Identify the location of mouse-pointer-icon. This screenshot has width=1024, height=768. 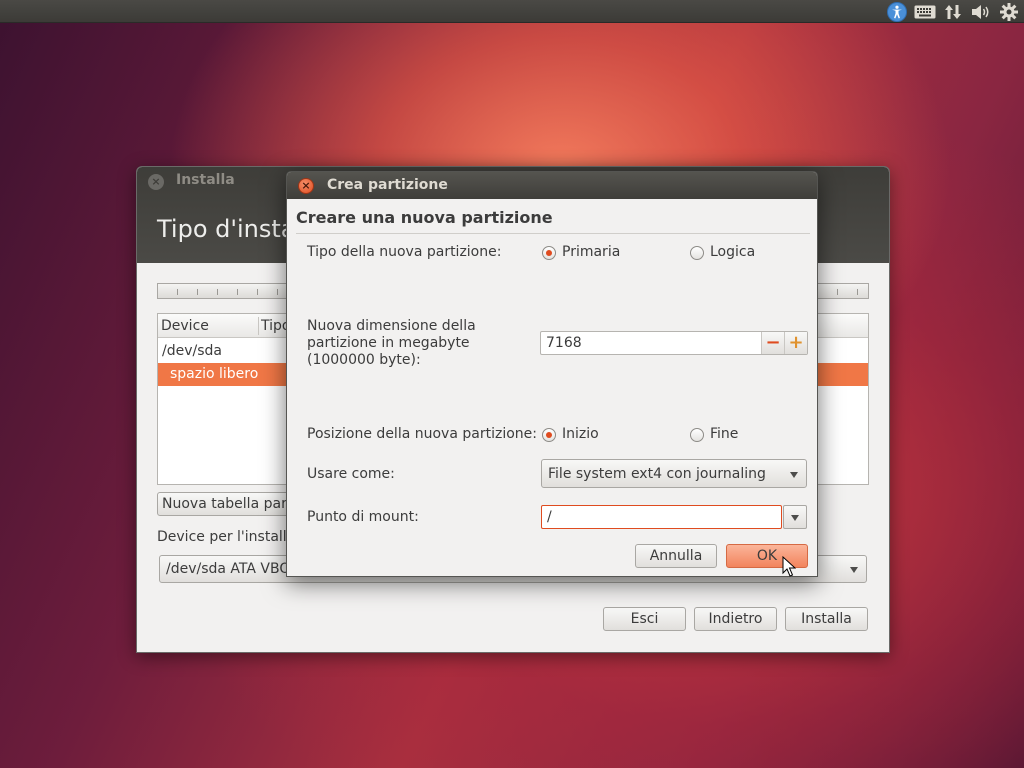
(789, 566).